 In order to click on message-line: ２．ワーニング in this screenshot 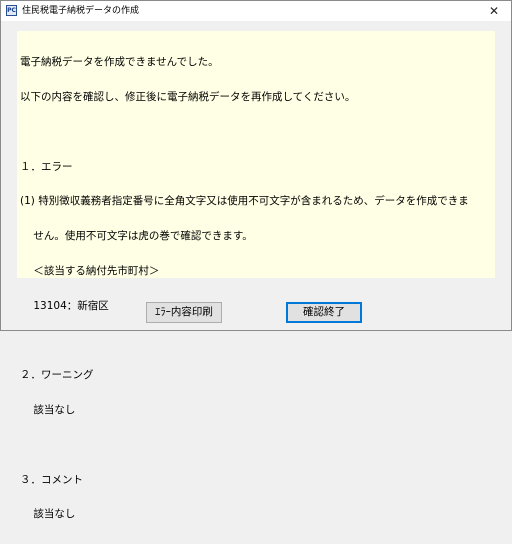, I will do `click(57, 375)`.